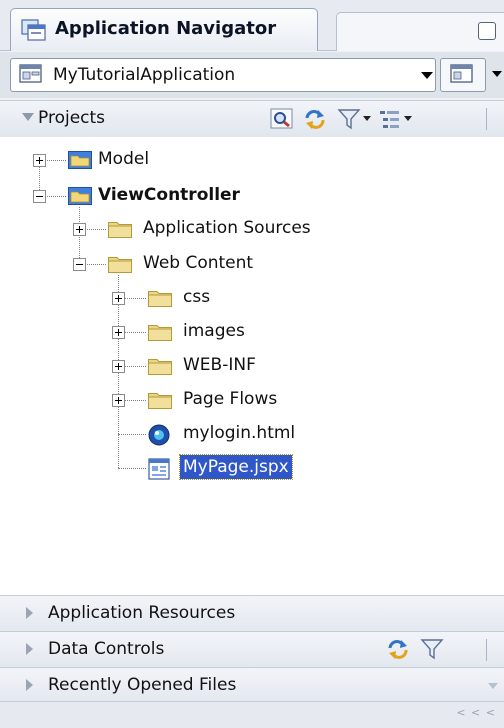  What do you see at coordinates (236, 467) in the screenshot?
I see `tree-node-mypage-selected: MyPage.jspx` at bounding box center [236, 467].